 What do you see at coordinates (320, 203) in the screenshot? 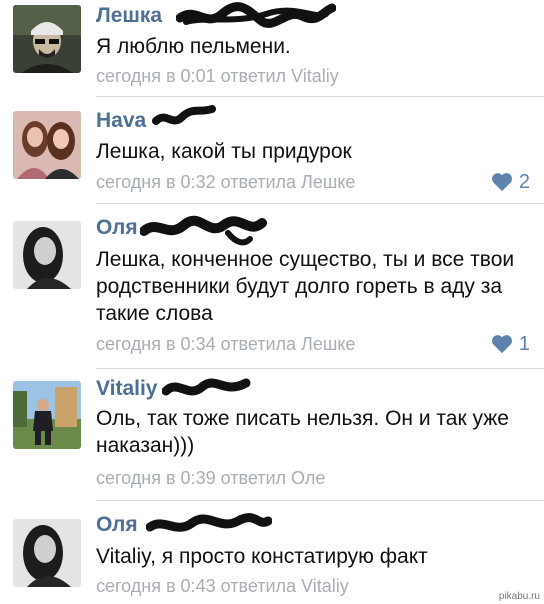
I see `divider` at bounding box center [320, 203].